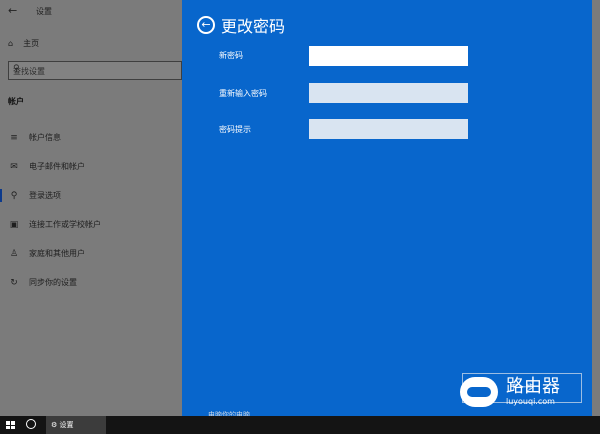 The height and width of the screenshot is (434, 600). Describe the element at coordinates (93, 137) in the screenshot. I see `sidebar-item-account-info: ≡ 帐户信息` at that location.